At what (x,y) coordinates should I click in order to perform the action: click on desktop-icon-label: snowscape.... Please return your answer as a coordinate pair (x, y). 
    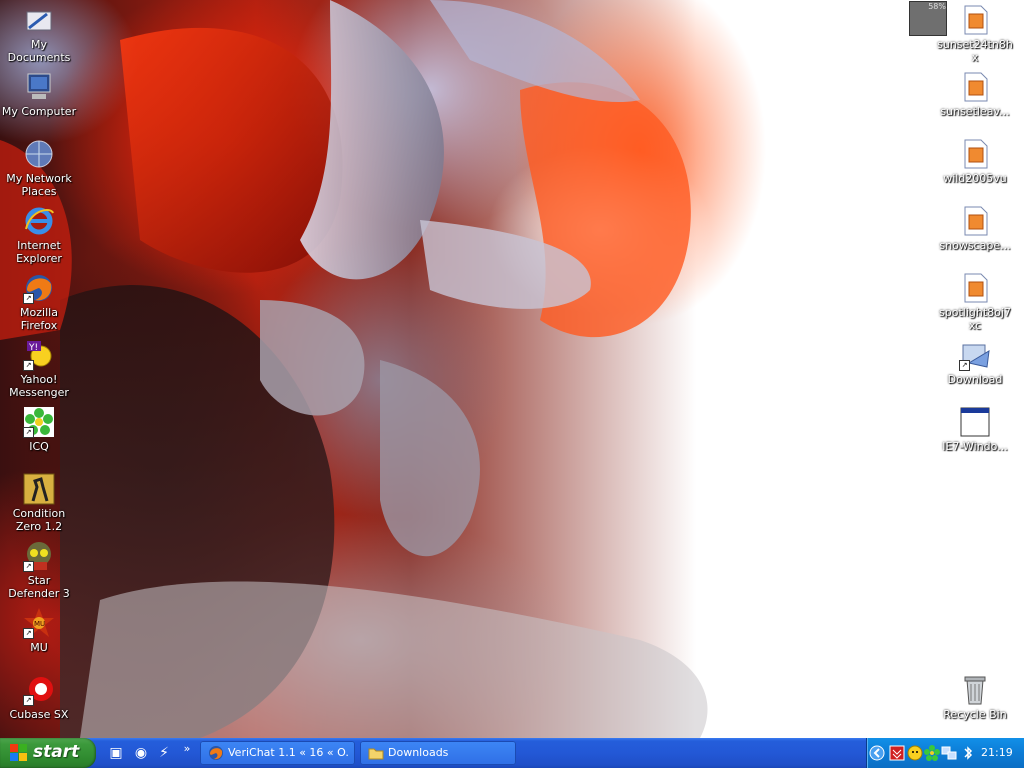
    Looking at the image, I should click on (975, 245).